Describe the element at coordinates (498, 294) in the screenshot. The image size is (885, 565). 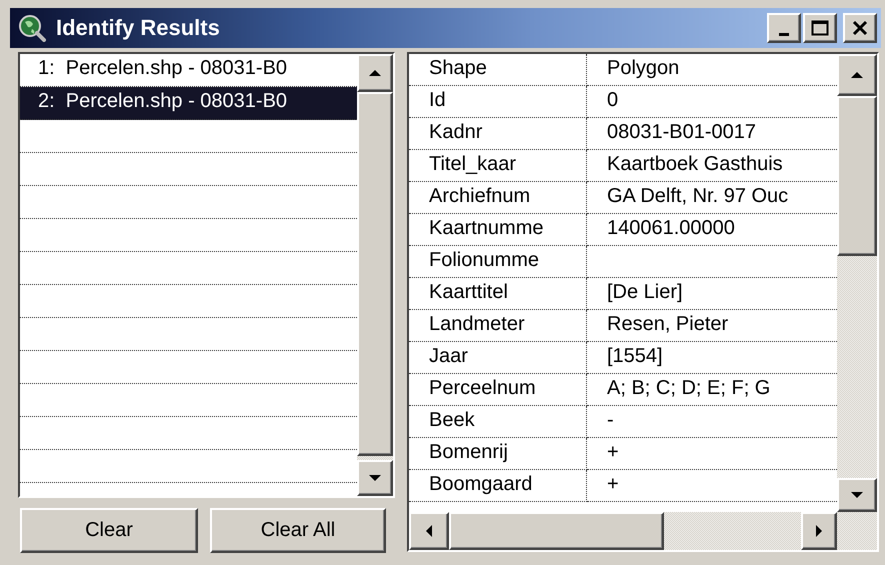
I see `field-name-cell: Kaarttitel` at that location.